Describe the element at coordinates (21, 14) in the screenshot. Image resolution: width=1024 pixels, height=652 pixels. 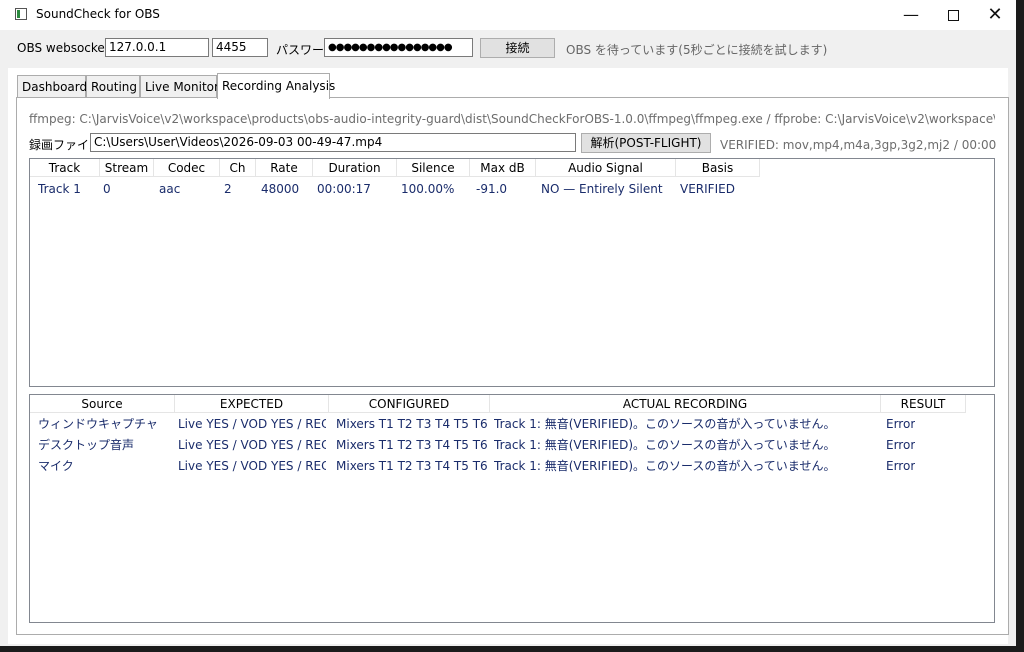
I see `app-icon` at that location.